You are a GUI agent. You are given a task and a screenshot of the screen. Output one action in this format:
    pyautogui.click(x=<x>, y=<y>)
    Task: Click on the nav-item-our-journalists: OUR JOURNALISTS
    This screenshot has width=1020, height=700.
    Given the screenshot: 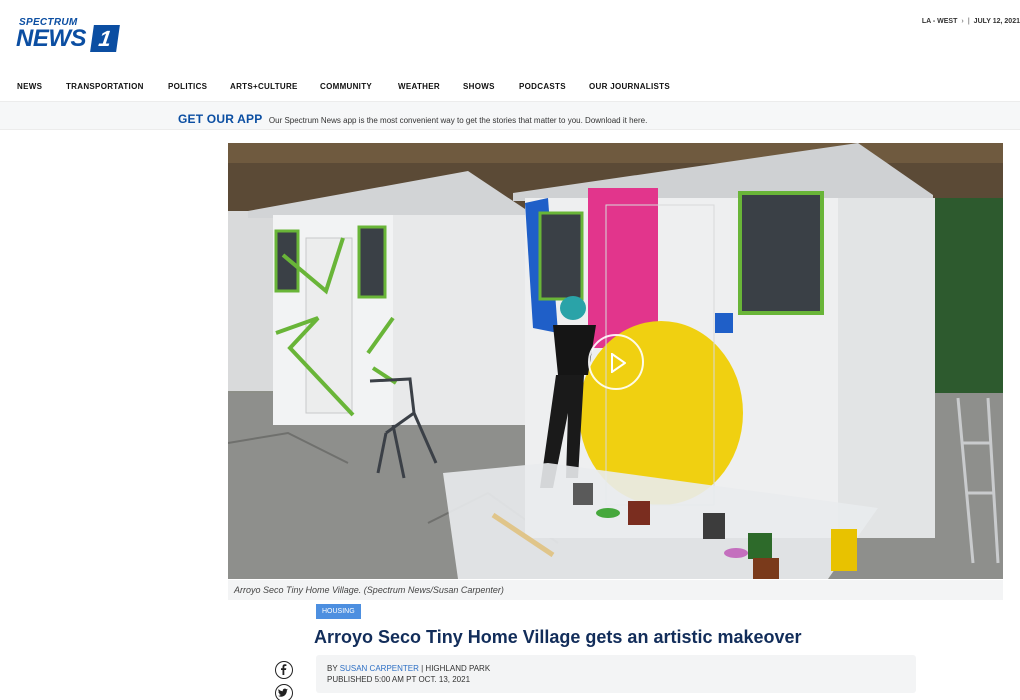 What is the action you would take?
    pyautogui.click(x=629, y=86)
    